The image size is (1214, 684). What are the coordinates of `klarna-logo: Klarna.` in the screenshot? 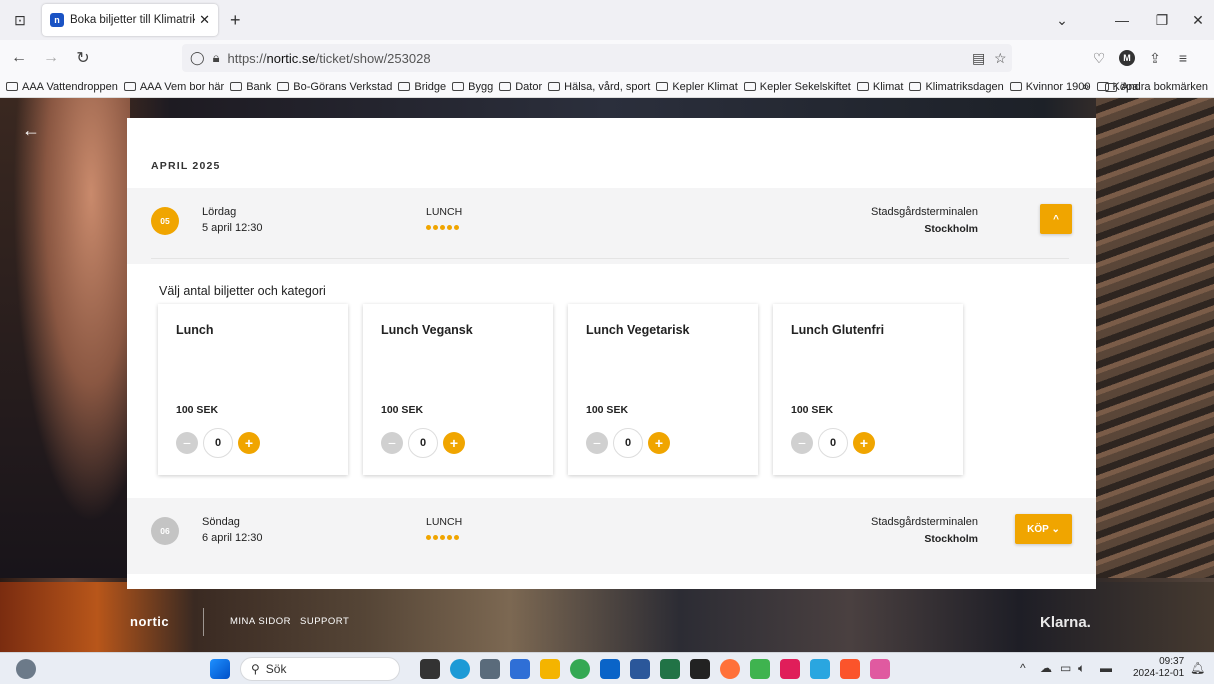 It's located at (1065, 622).